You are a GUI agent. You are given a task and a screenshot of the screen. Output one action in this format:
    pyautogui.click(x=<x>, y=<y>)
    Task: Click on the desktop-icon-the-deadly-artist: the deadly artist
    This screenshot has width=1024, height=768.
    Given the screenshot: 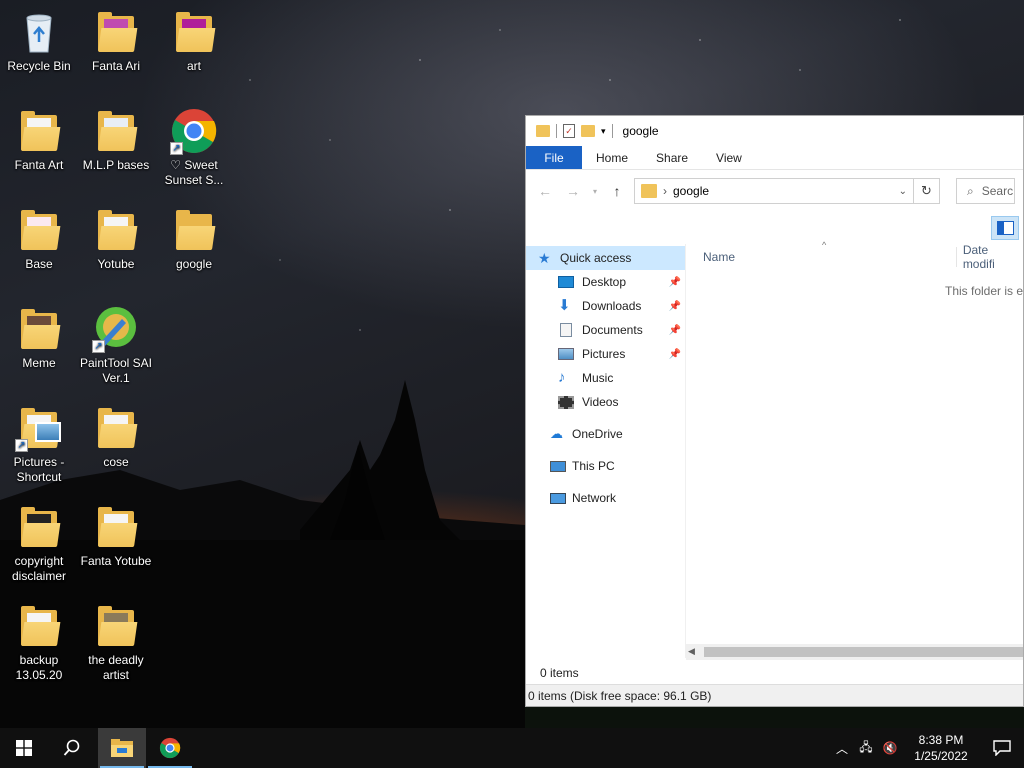 What is the action you would take?
    pyautogui.click(x=116, y=642)
    